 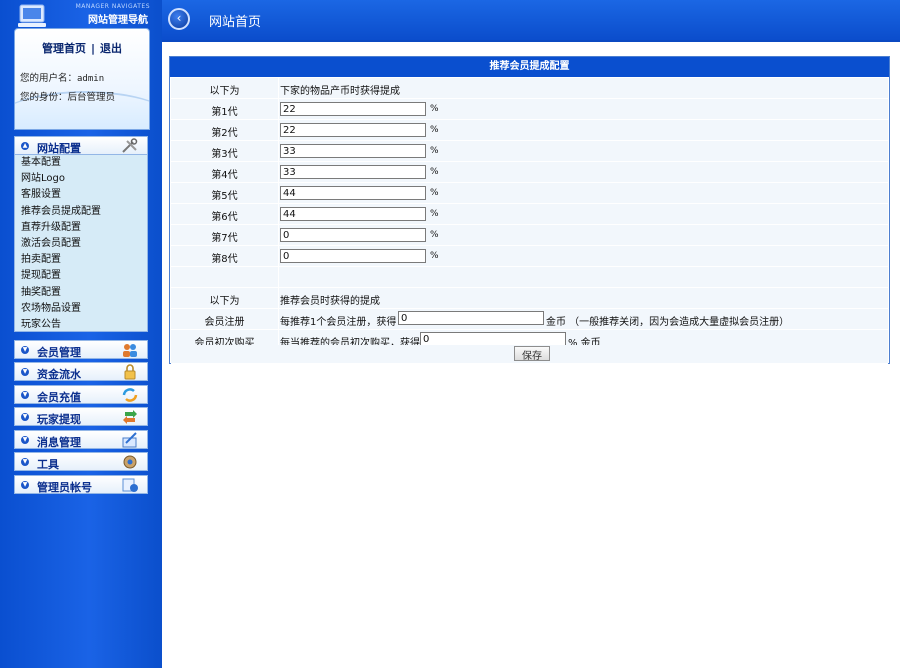 I want to click on submenu-item-logo: 网站Logo, so click(x=81, y=179).